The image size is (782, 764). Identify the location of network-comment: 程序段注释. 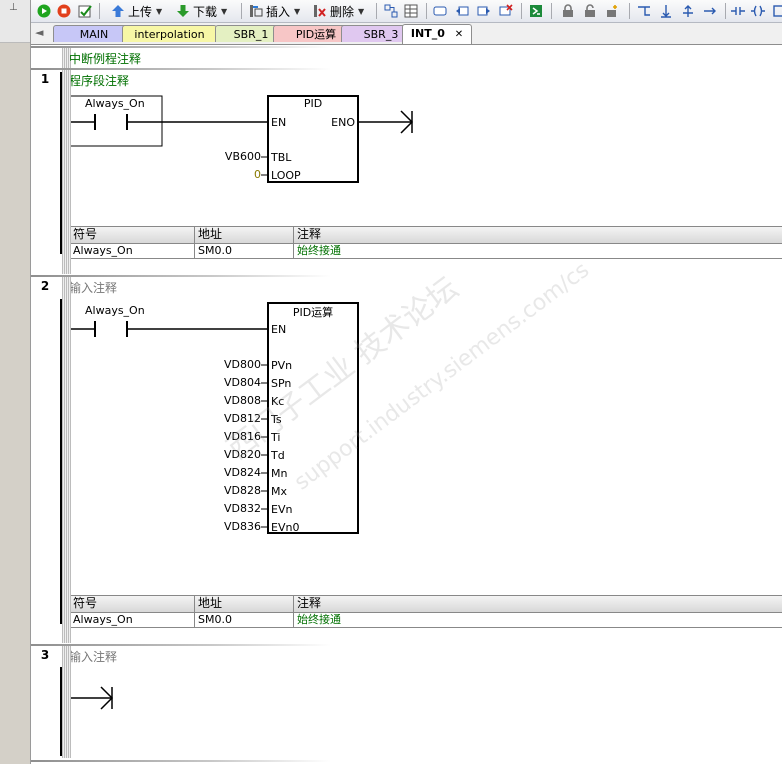
(99, 80).